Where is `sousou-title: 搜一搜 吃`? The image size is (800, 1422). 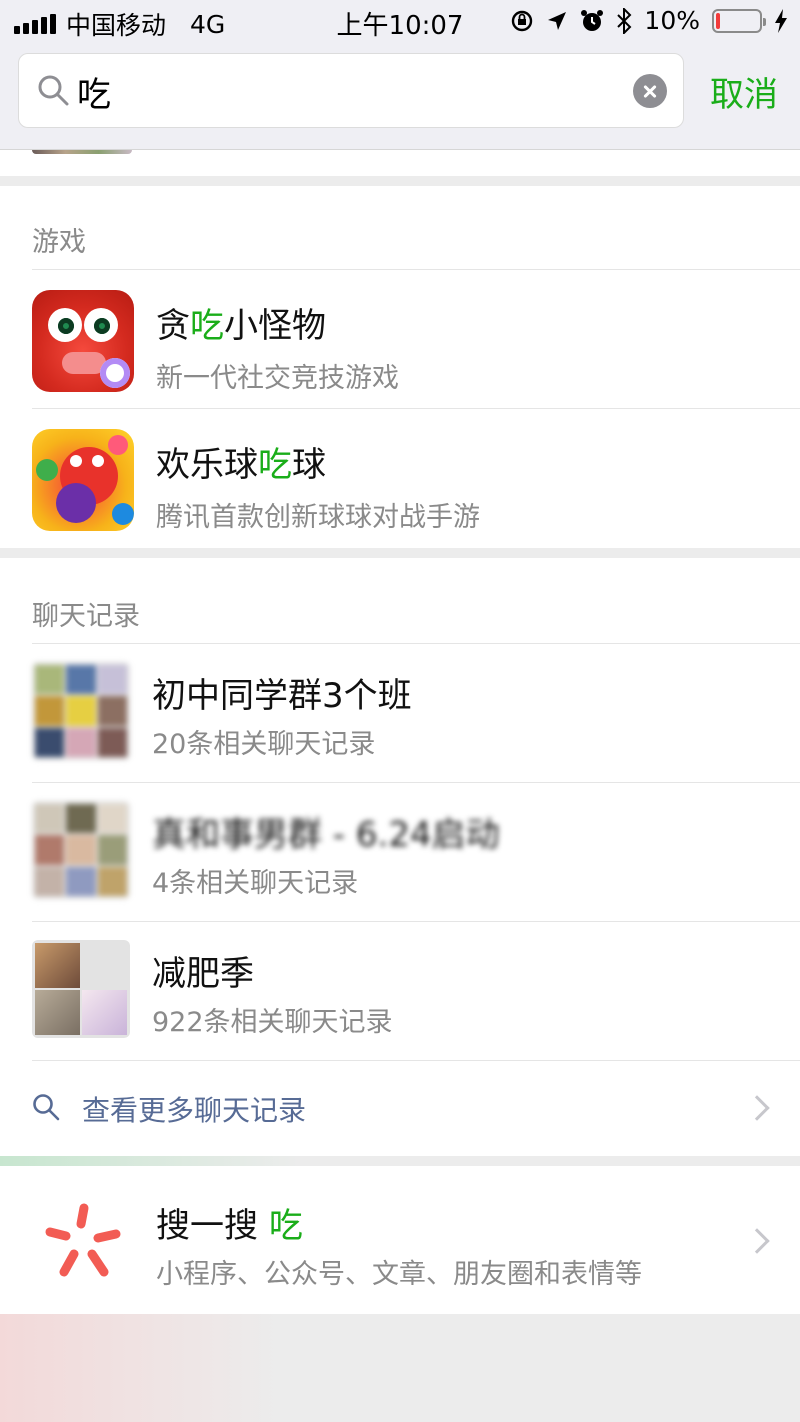 sousou-title: 搜一搜 吃 is located at coordinates (229, 1226).